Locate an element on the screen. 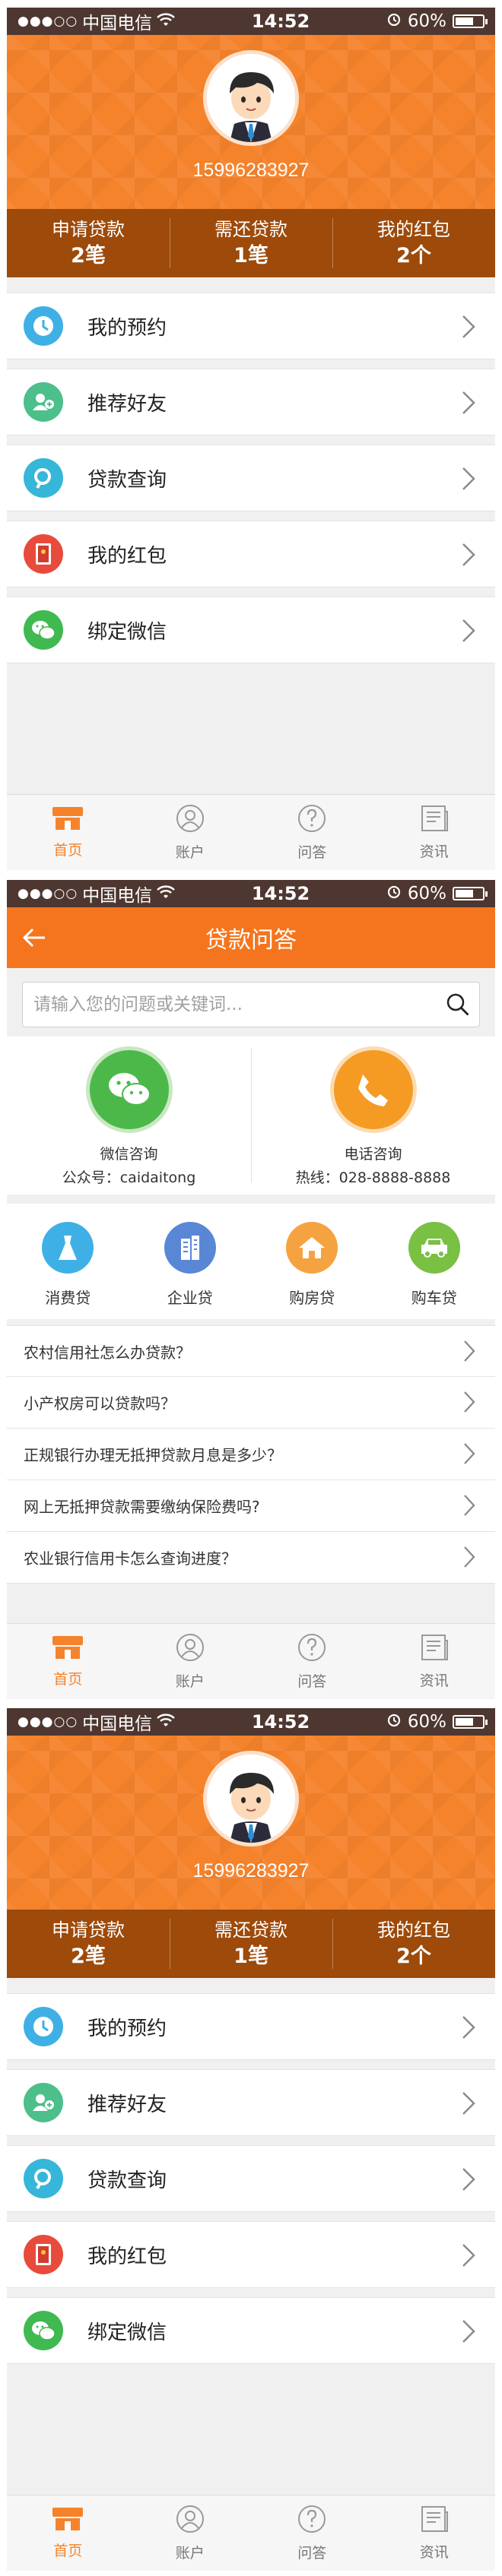 The image size is (502, 2576). red-envelope-icon is located at coordinates (43, 554).